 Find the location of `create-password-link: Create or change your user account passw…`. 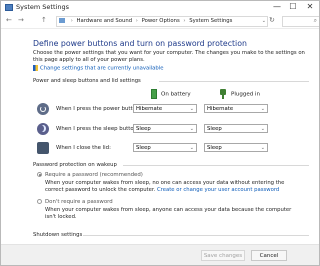

create-password-link: Create or change your user account passw… is located at coordinates (218, 190).